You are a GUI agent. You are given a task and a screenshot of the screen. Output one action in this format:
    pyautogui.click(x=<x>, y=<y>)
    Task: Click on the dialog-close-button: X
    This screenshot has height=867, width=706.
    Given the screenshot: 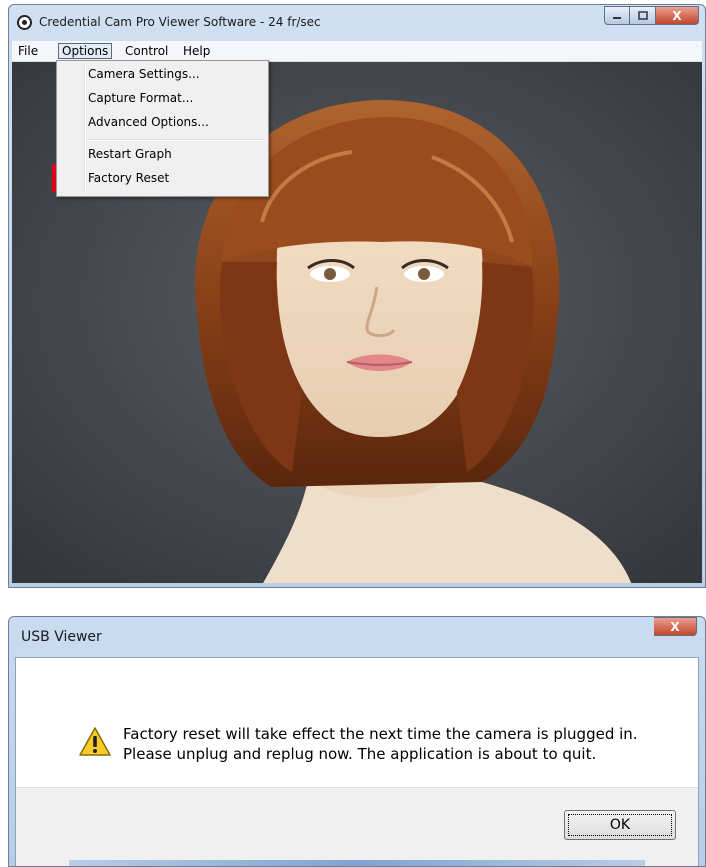 What is the action you would take?
    pyautogui.click(x=675, y=626)
    